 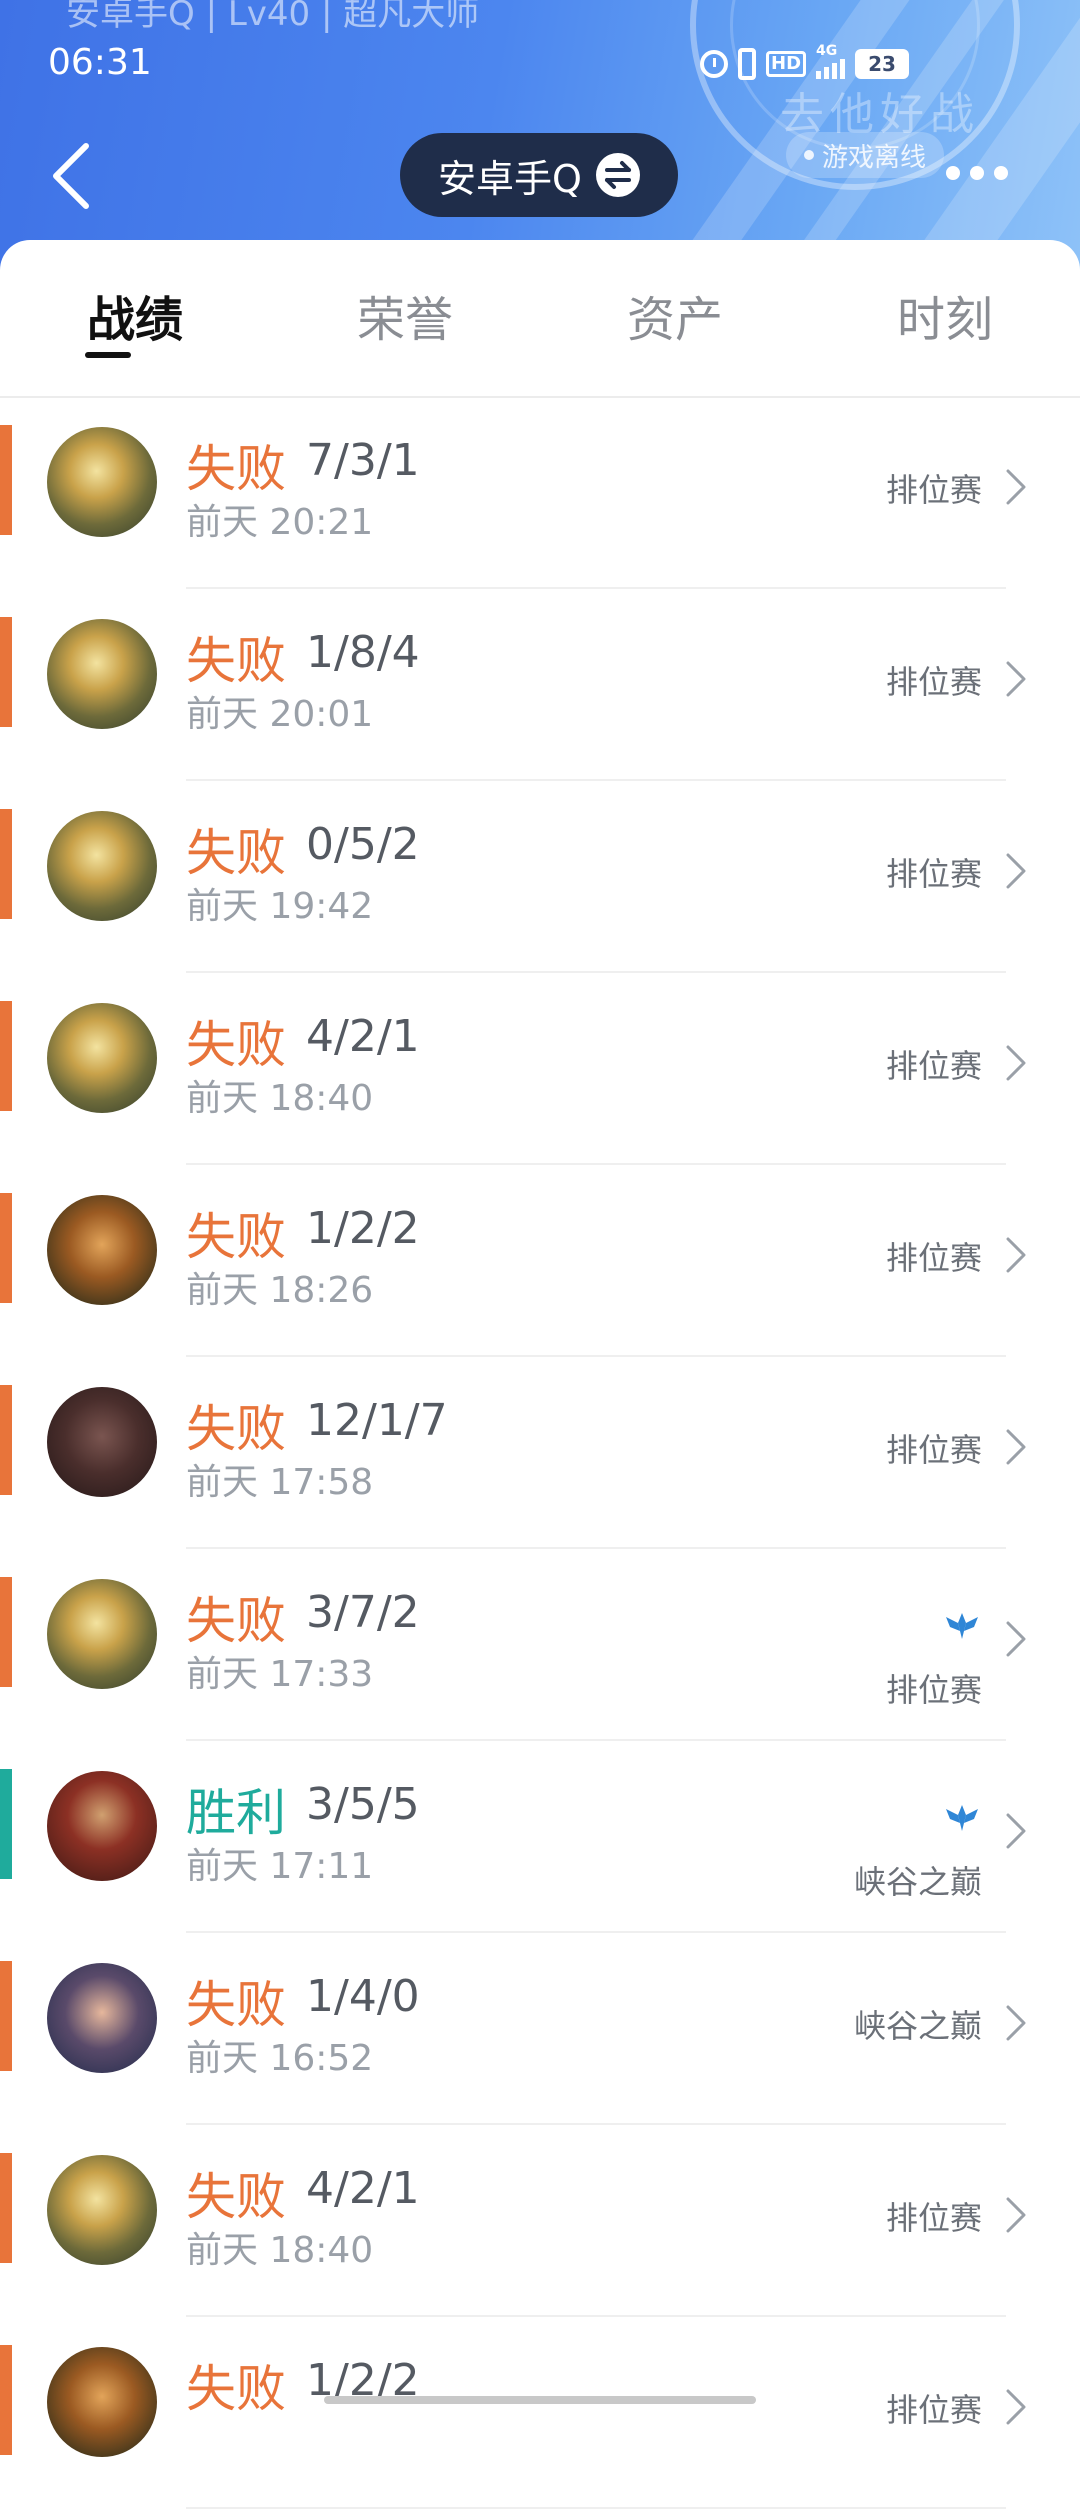 I want to click on alarm-icon, so click(x=714, y=64).